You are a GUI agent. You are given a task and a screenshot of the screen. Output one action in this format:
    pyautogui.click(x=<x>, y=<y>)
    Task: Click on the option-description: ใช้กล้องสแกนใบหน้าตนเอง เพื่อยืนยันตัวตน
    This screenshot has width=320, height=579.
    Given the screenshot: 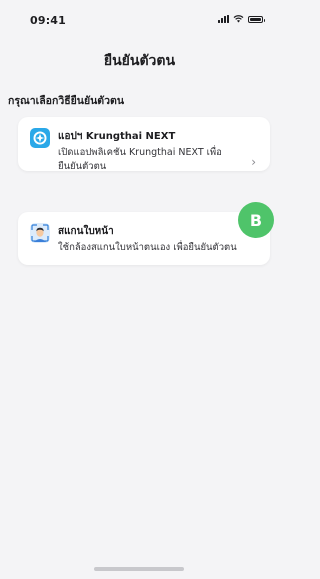 What is the action you would take?
    pyautogui.click(x=147, y=247)
    